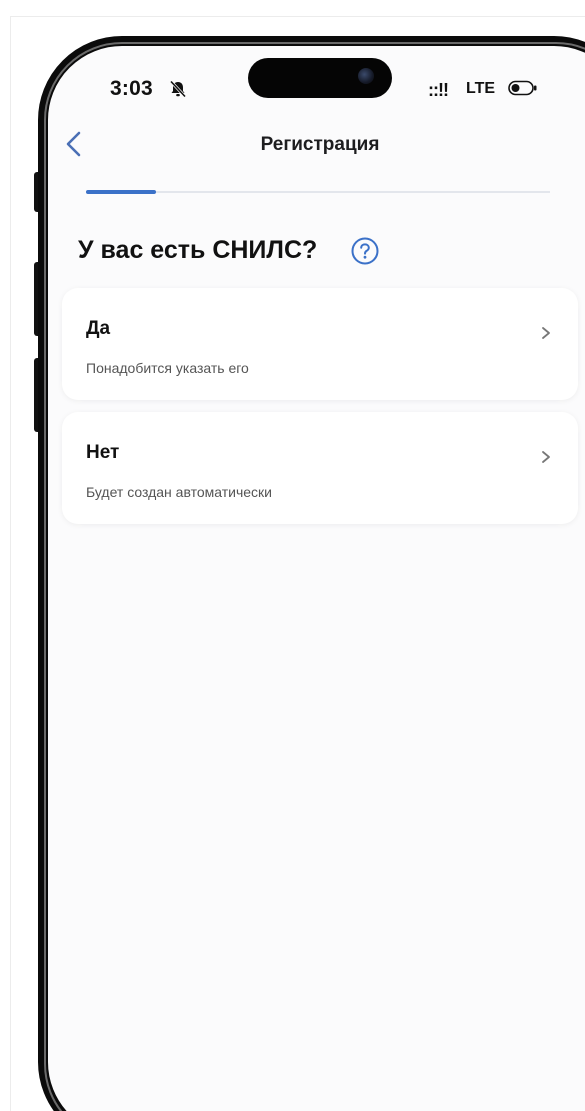  What do you see at coordinates (98, 328) in the screenshot?
I see `option-yes-title: Да` at bounding box center [98, 328].